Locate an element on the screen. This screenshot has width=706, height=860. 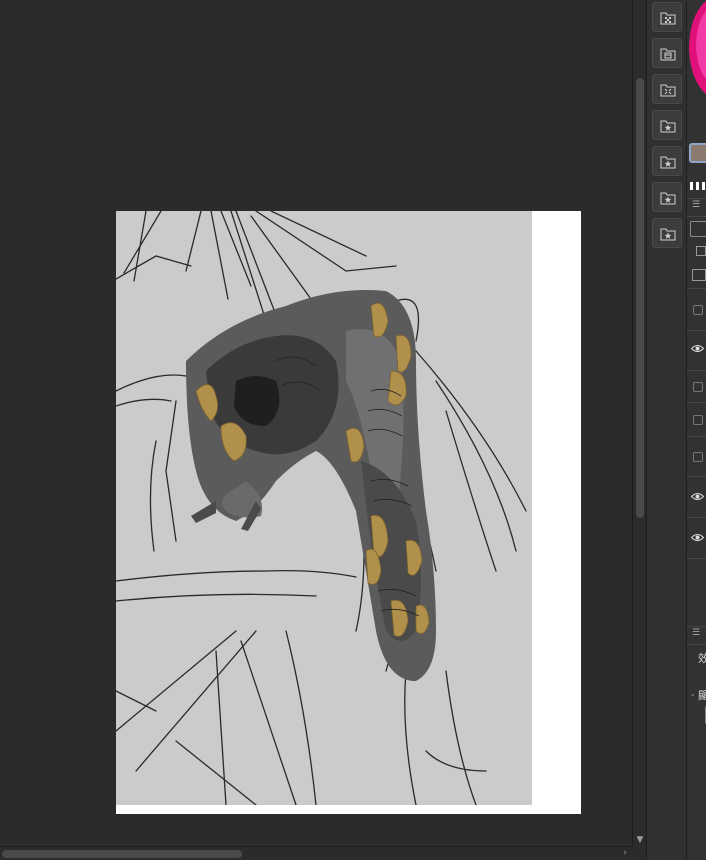
scroll-right-arrow-icon: › is located at coordinates (625, 853).